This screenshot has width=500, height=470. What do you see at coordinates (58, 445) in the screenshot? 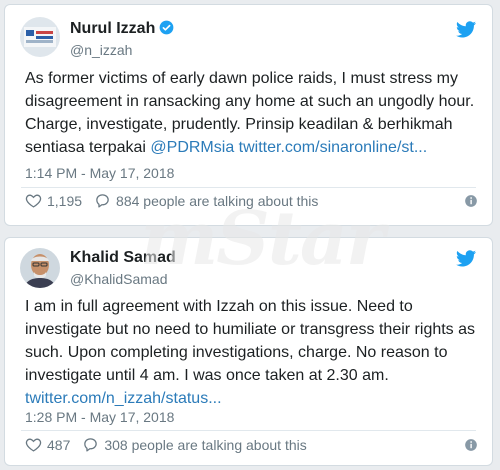
I see `like-count: 487` at bounding box center [58, 445].